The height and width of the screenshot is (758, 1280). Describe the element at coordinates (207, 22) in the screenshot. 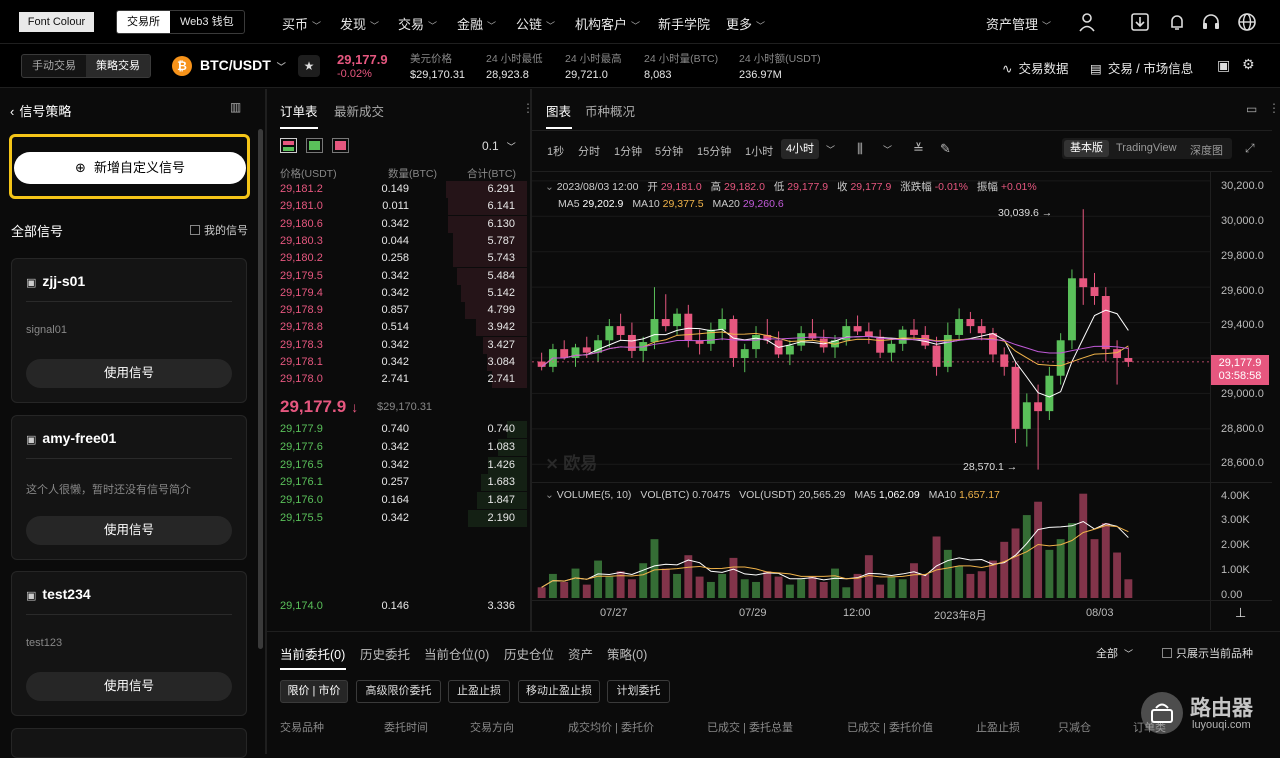

I see `tab-web3-wallet: Web3 钱包` at that location.